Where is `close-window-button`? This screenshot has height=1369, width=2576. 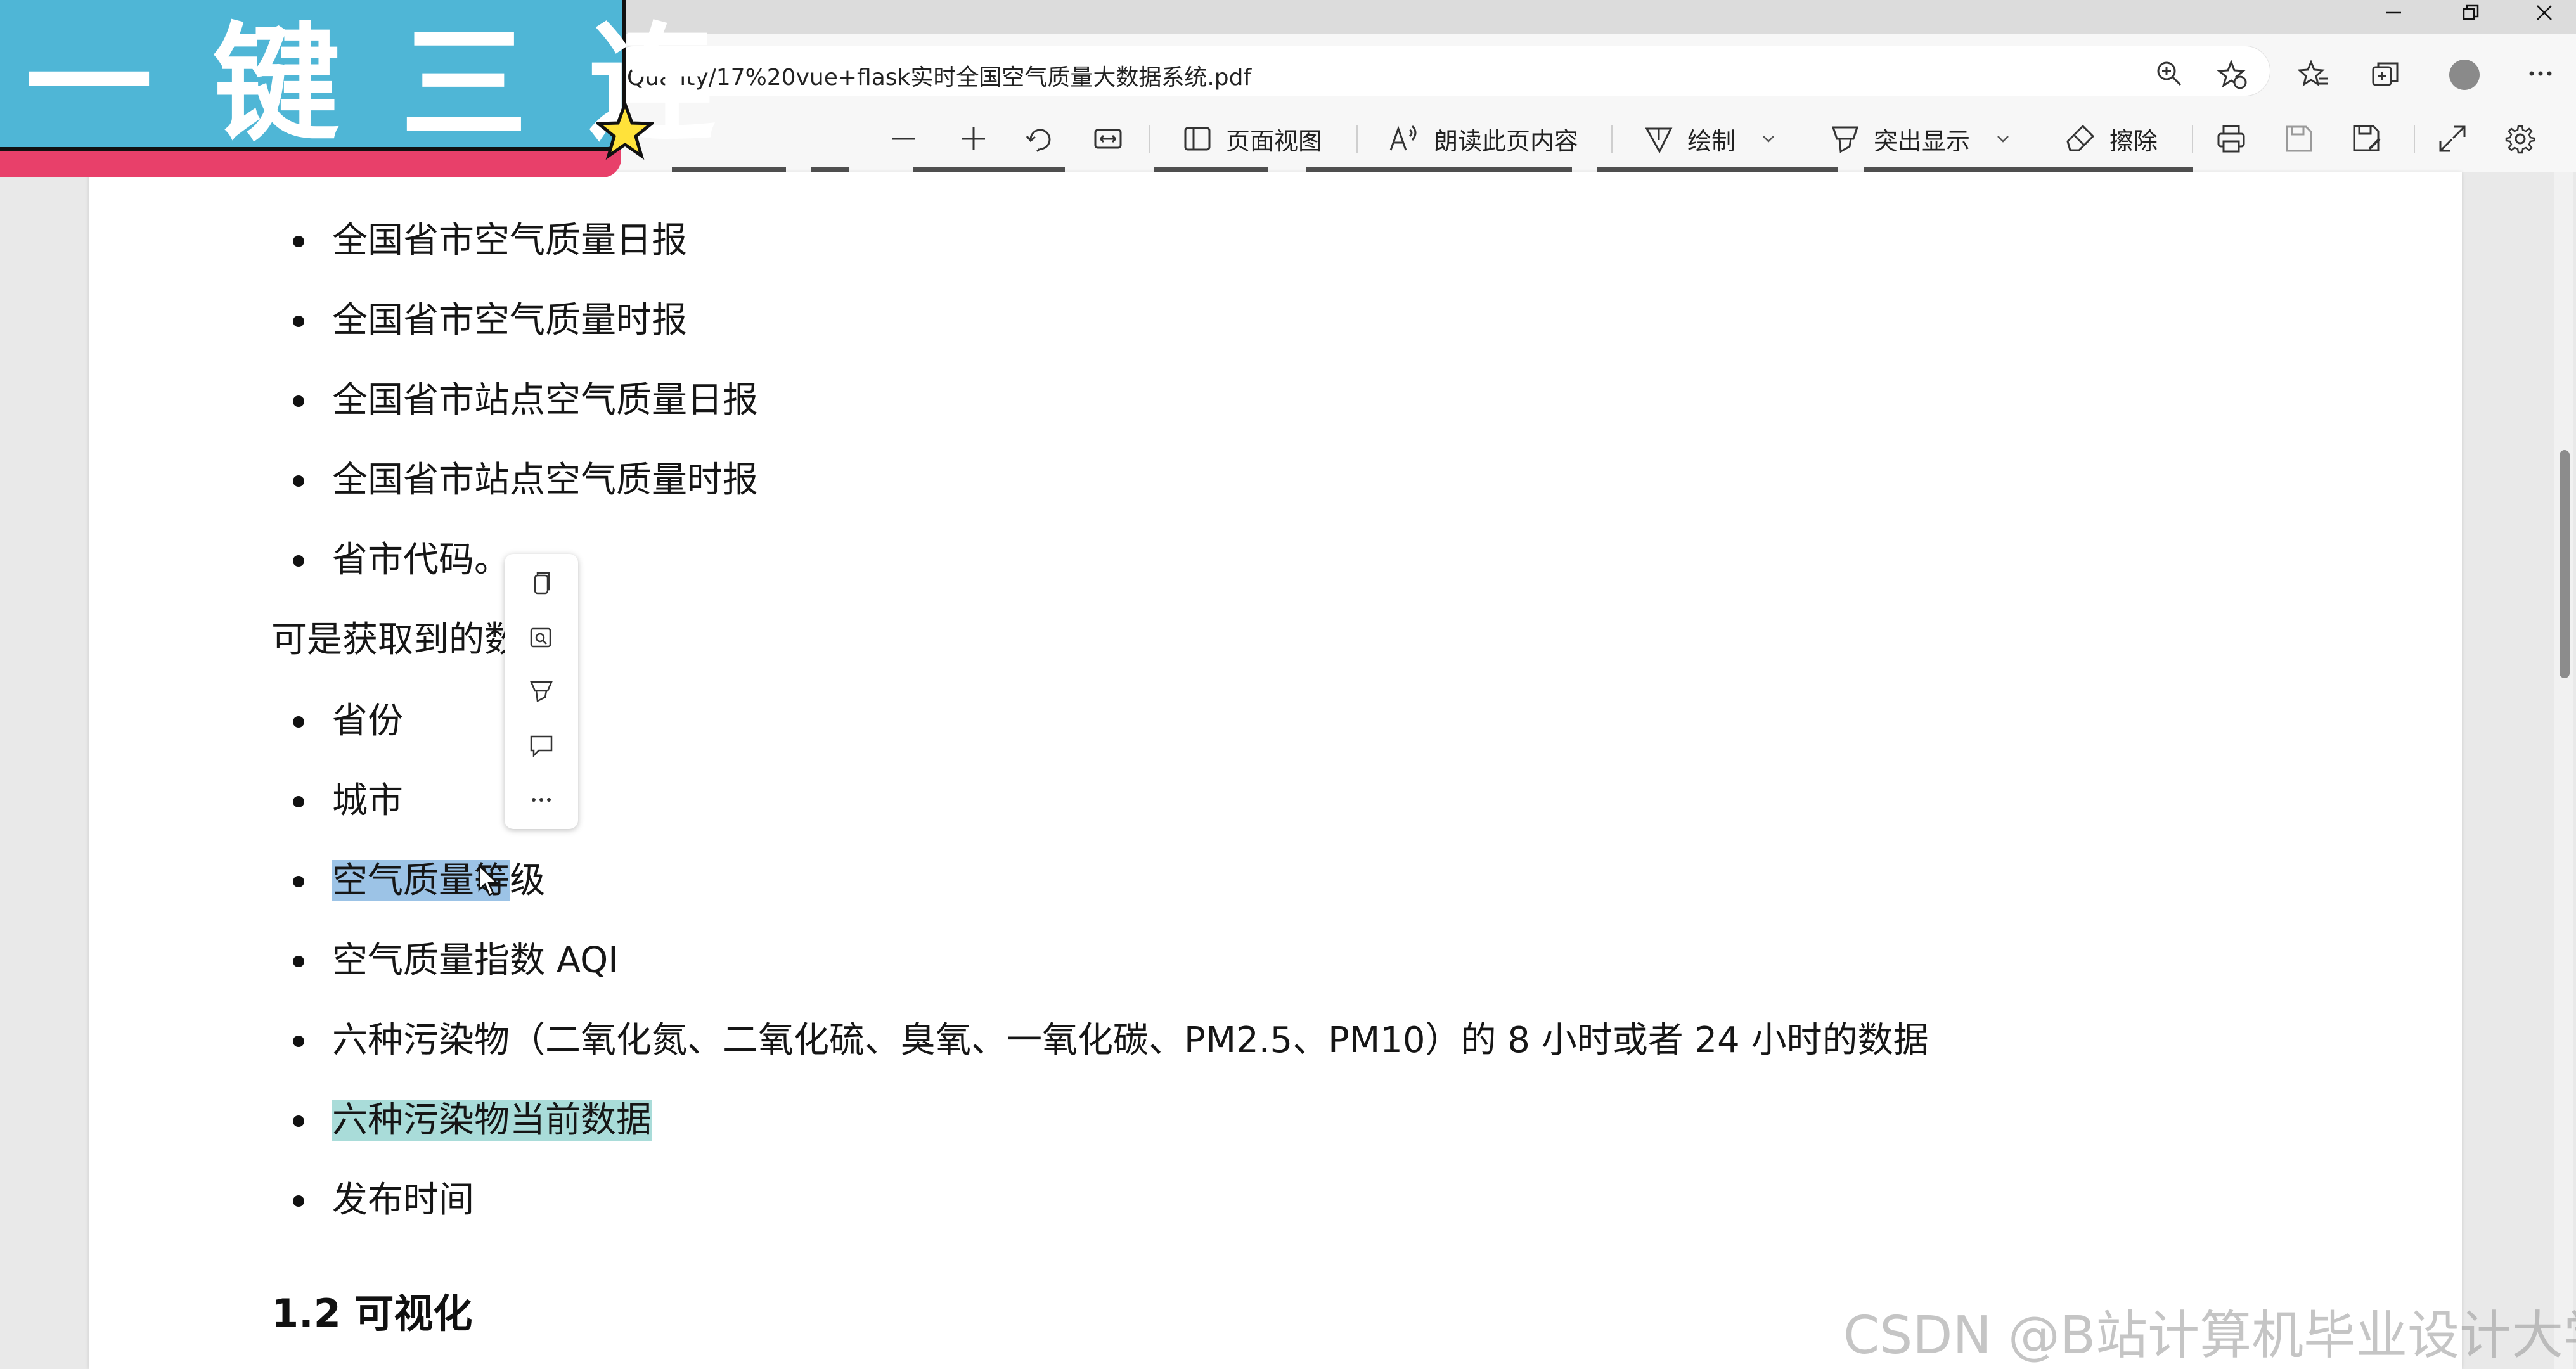
close-window-button is located at coordinates (2544, 17).